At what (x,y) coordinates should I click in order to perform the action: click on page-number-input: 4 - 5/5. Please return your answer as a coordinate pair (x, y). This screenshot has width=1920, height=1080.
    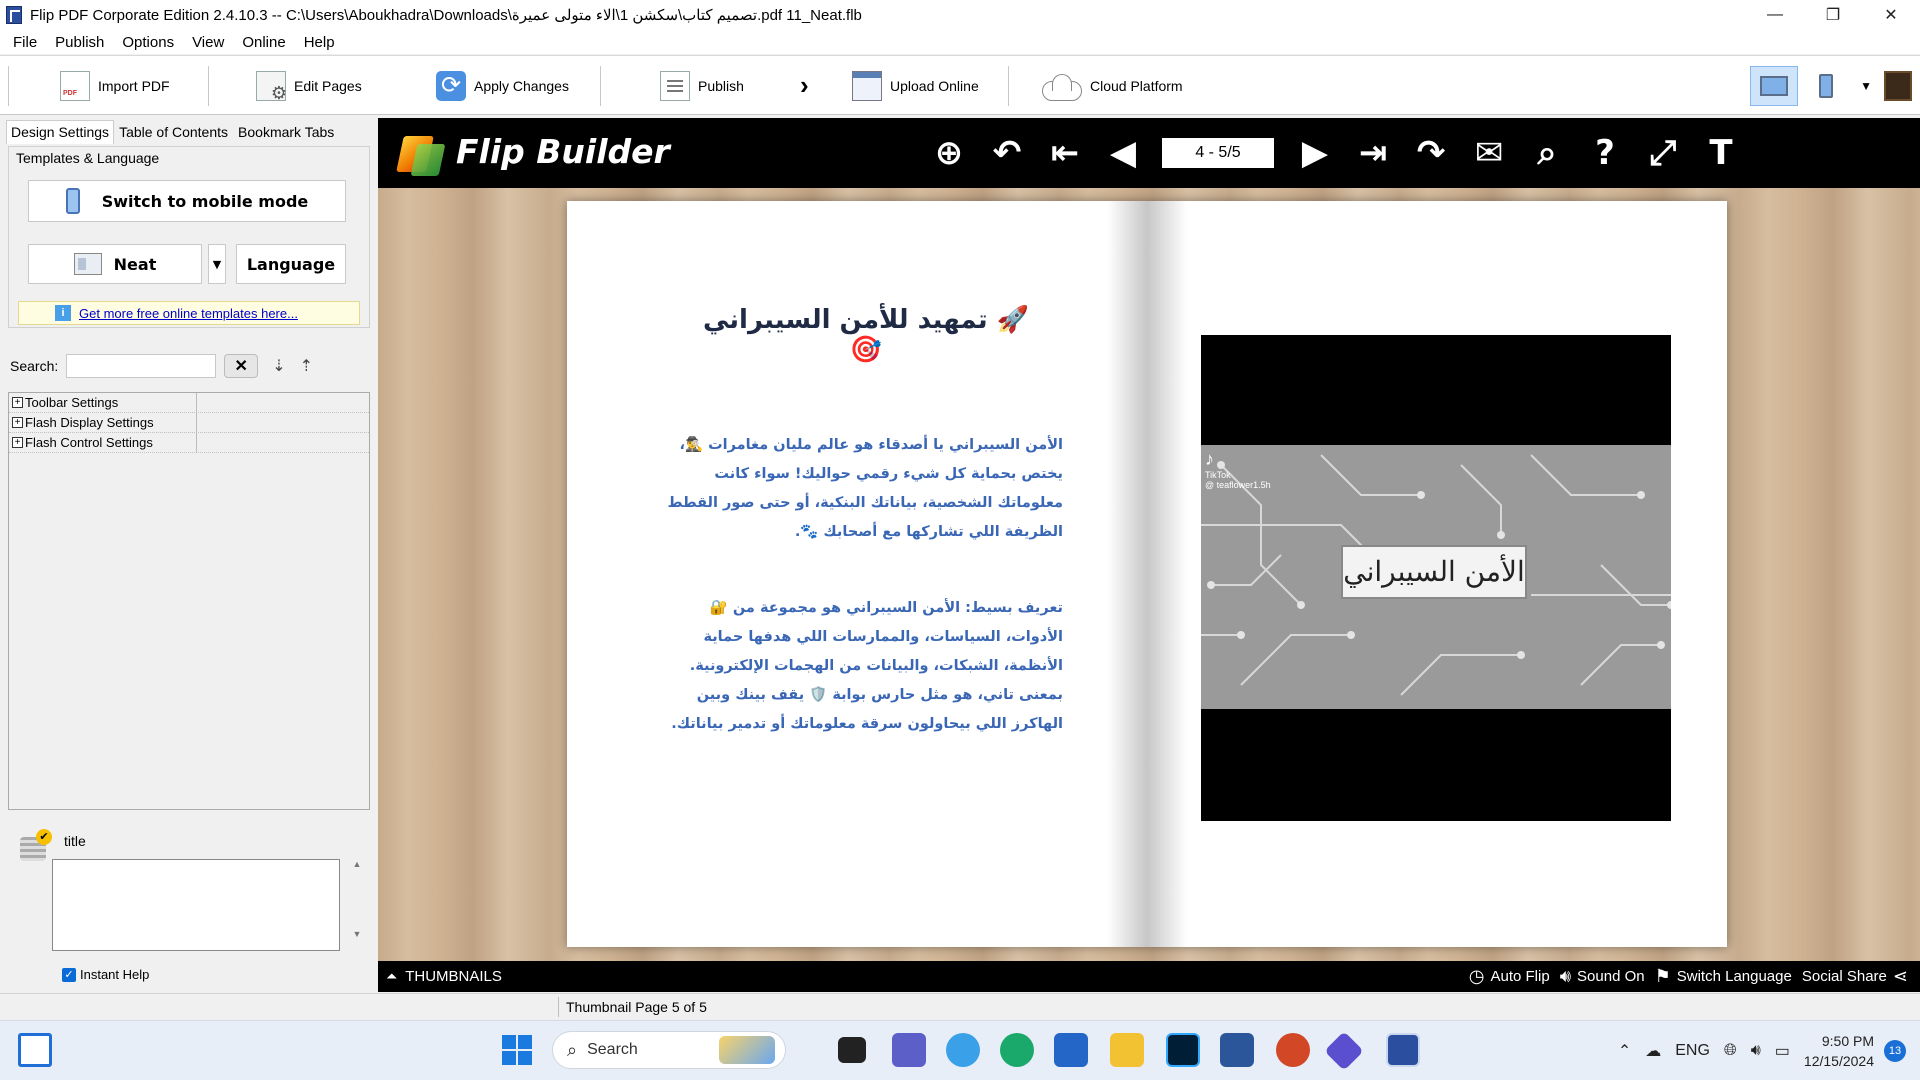
    Looking at the image, I should click on (1218, 153).